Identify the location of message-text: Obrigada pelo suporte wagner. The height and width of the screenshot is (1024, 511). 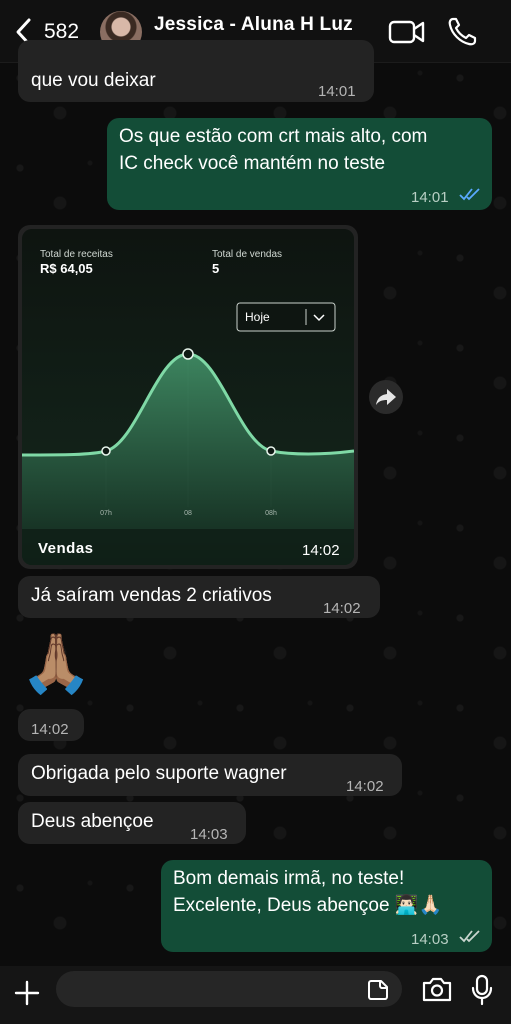
(159, 773).